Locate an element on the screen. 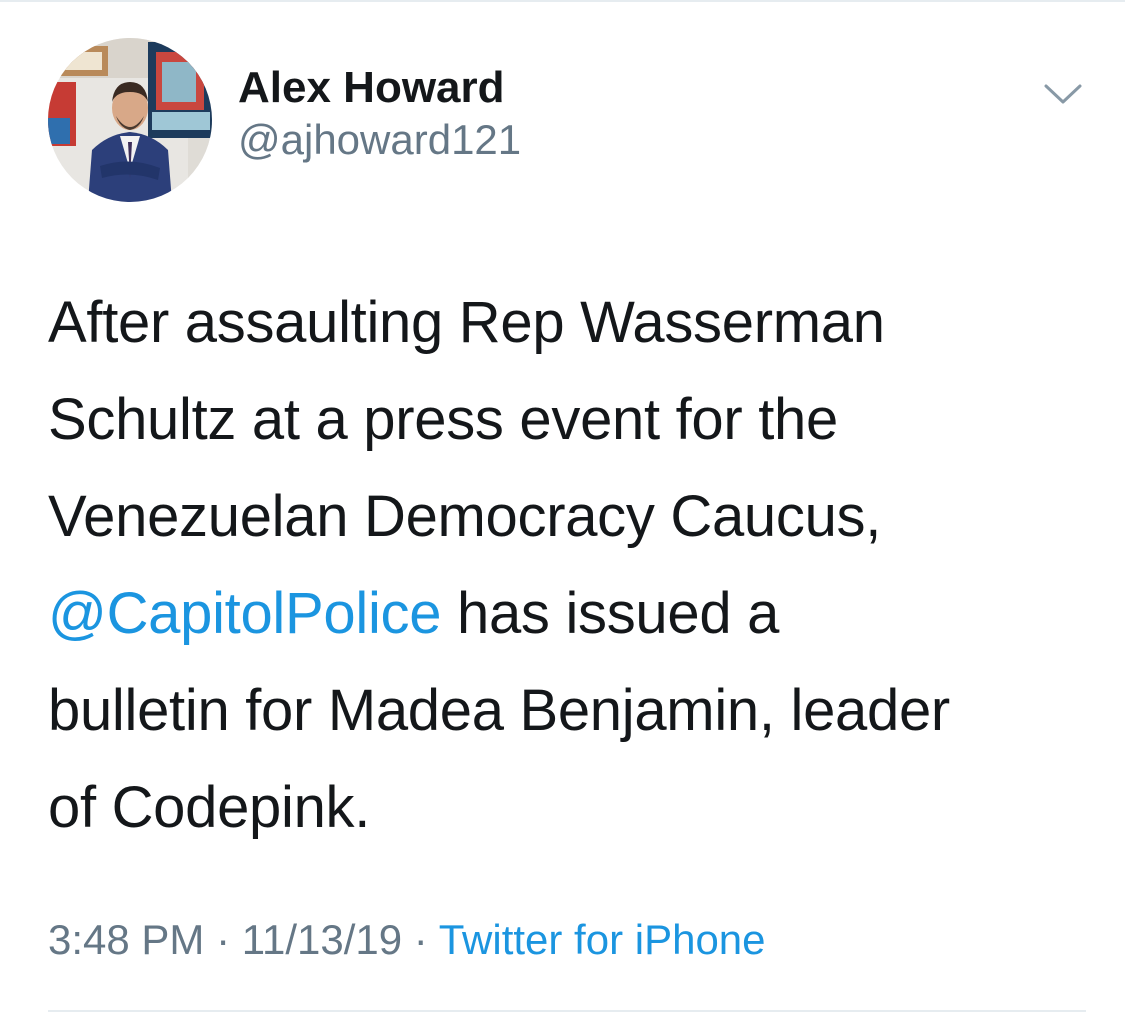 The image size is (1125, 1032). tweet-meta: 3:48 PM · 11/13/19 · Twitter for iPhone is located at coordinates (407, 940).